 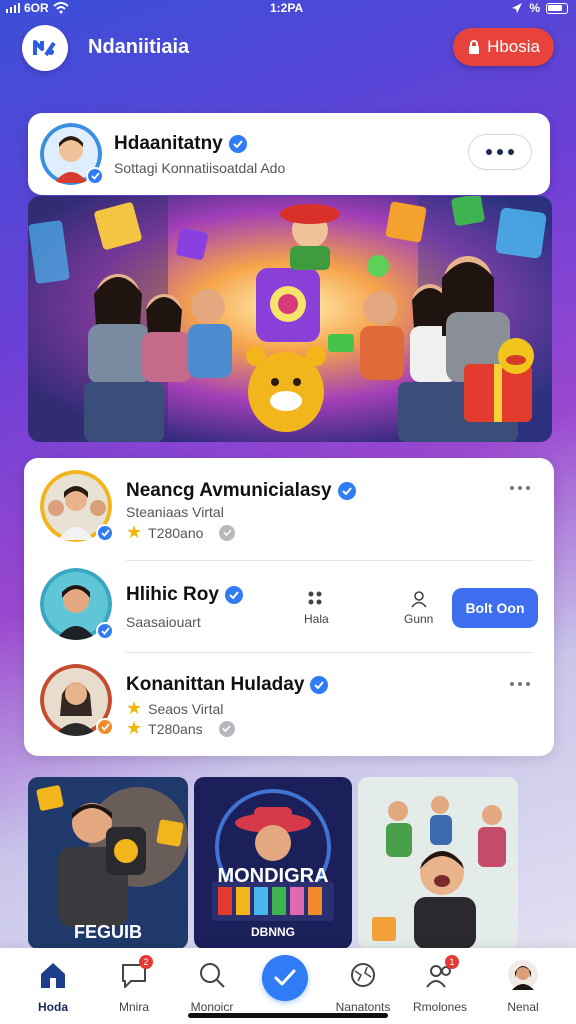 What do you see at coordinates (186, 708) in the screenshot?
I see `friend-subtitle: Seaos Virtal` at bounding box center [186, 708].